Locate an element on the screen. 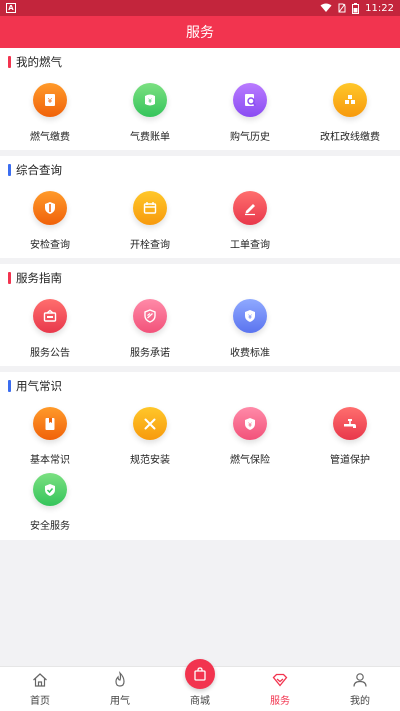 This screenshot has width=400, height=711. section-my-gas: 我的燃气 ¥ 燃气缴费 ¥ 气费账单 购气历史 改杠改线缴费 is located at coordinates (200, 99).